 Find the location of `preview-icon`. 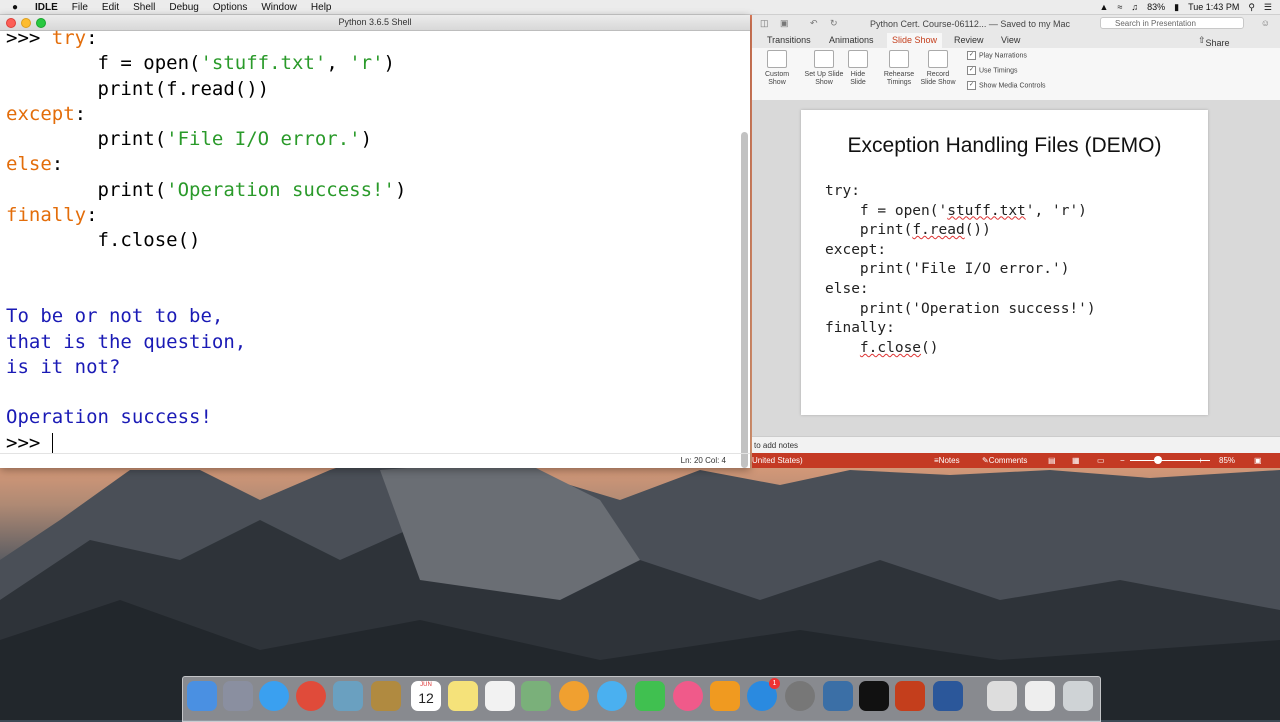

preview-icon is located at coordinates (348, 696).